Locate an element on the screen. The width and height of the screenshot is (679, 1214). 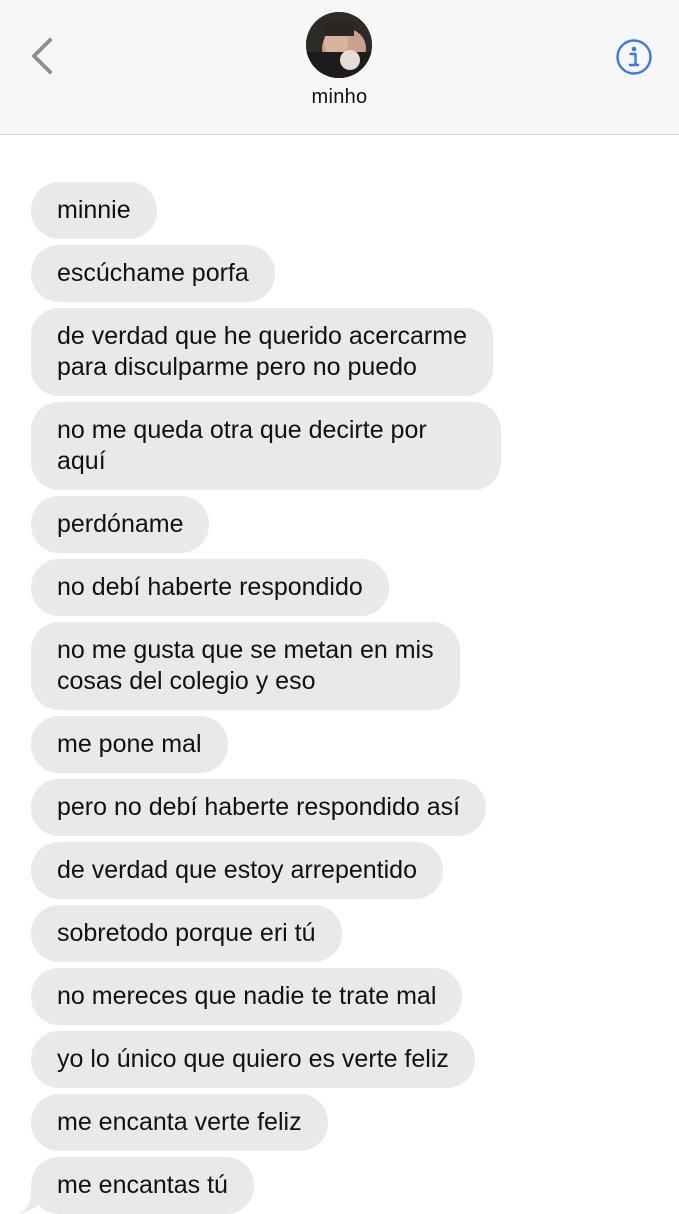
message-bubble: me pone mal is located at coordinates (129, 744).